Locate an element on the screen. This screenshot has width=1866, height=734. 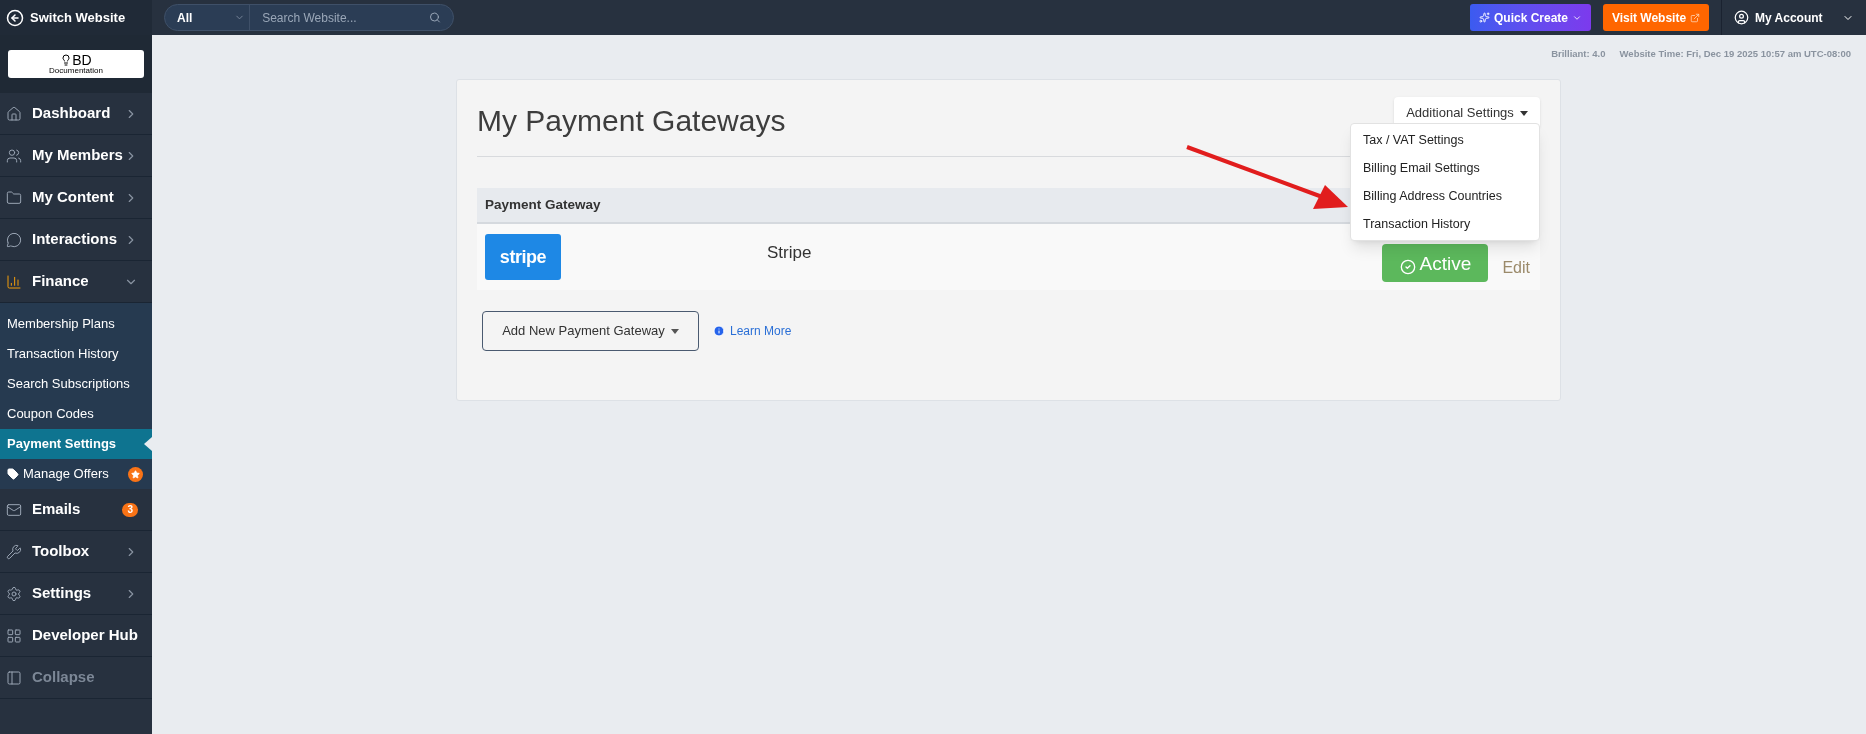
user-icon is located at coordinates (1741, 17).